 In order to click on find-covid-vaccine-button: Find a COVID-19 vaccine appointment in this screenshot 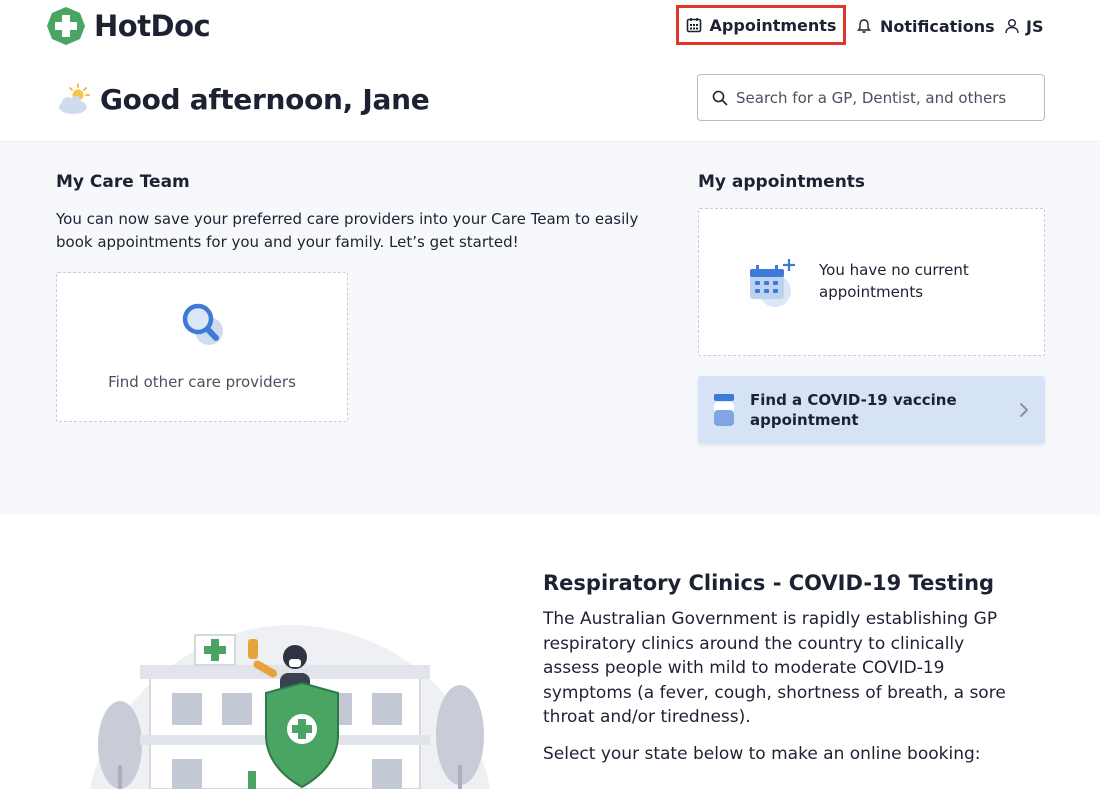, I will do `click(871, 410)`.